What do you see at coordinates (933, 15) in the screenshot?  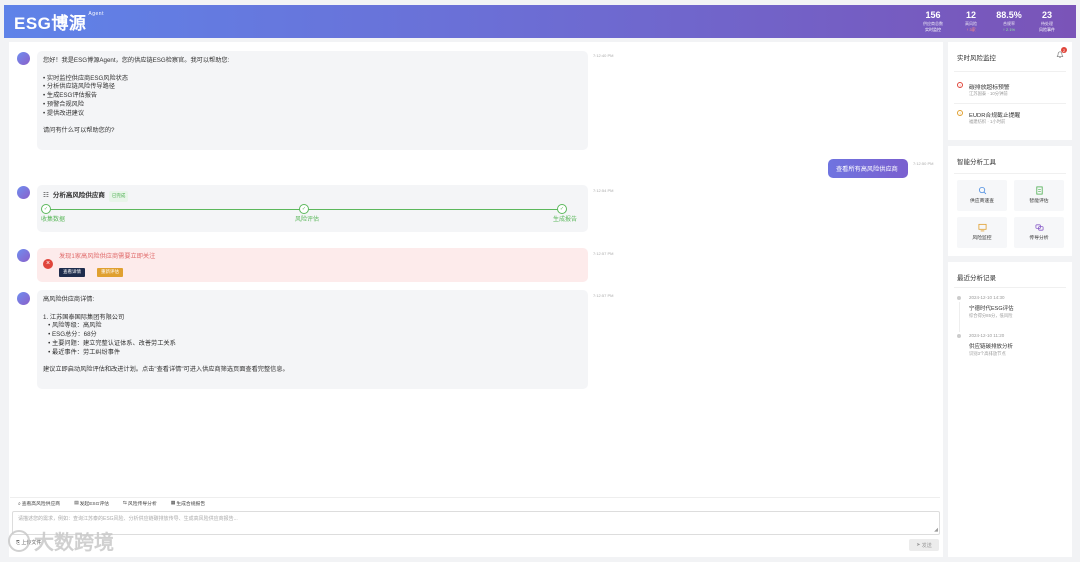 I see `stat-value: 156` at bounding box center [933, 15].